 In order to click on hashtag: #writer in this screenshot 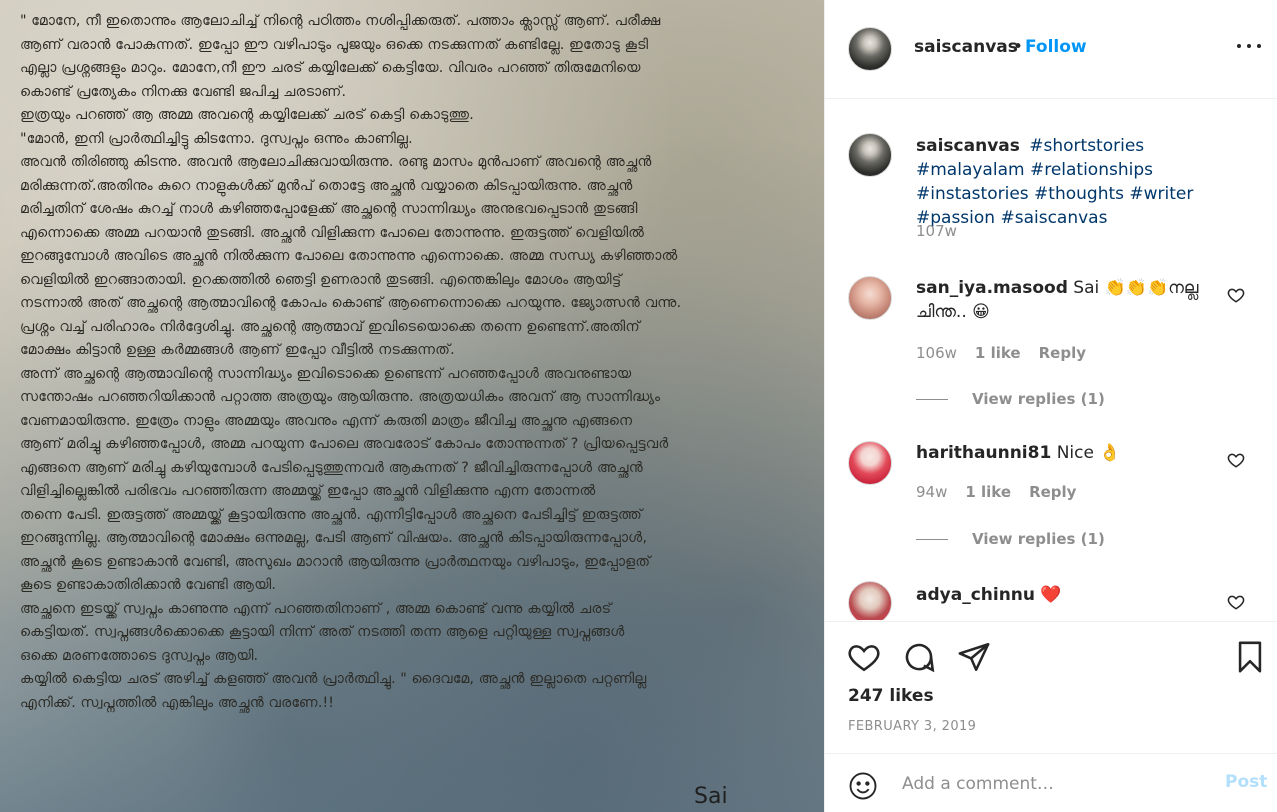, I will do `click(1161, 194)`.